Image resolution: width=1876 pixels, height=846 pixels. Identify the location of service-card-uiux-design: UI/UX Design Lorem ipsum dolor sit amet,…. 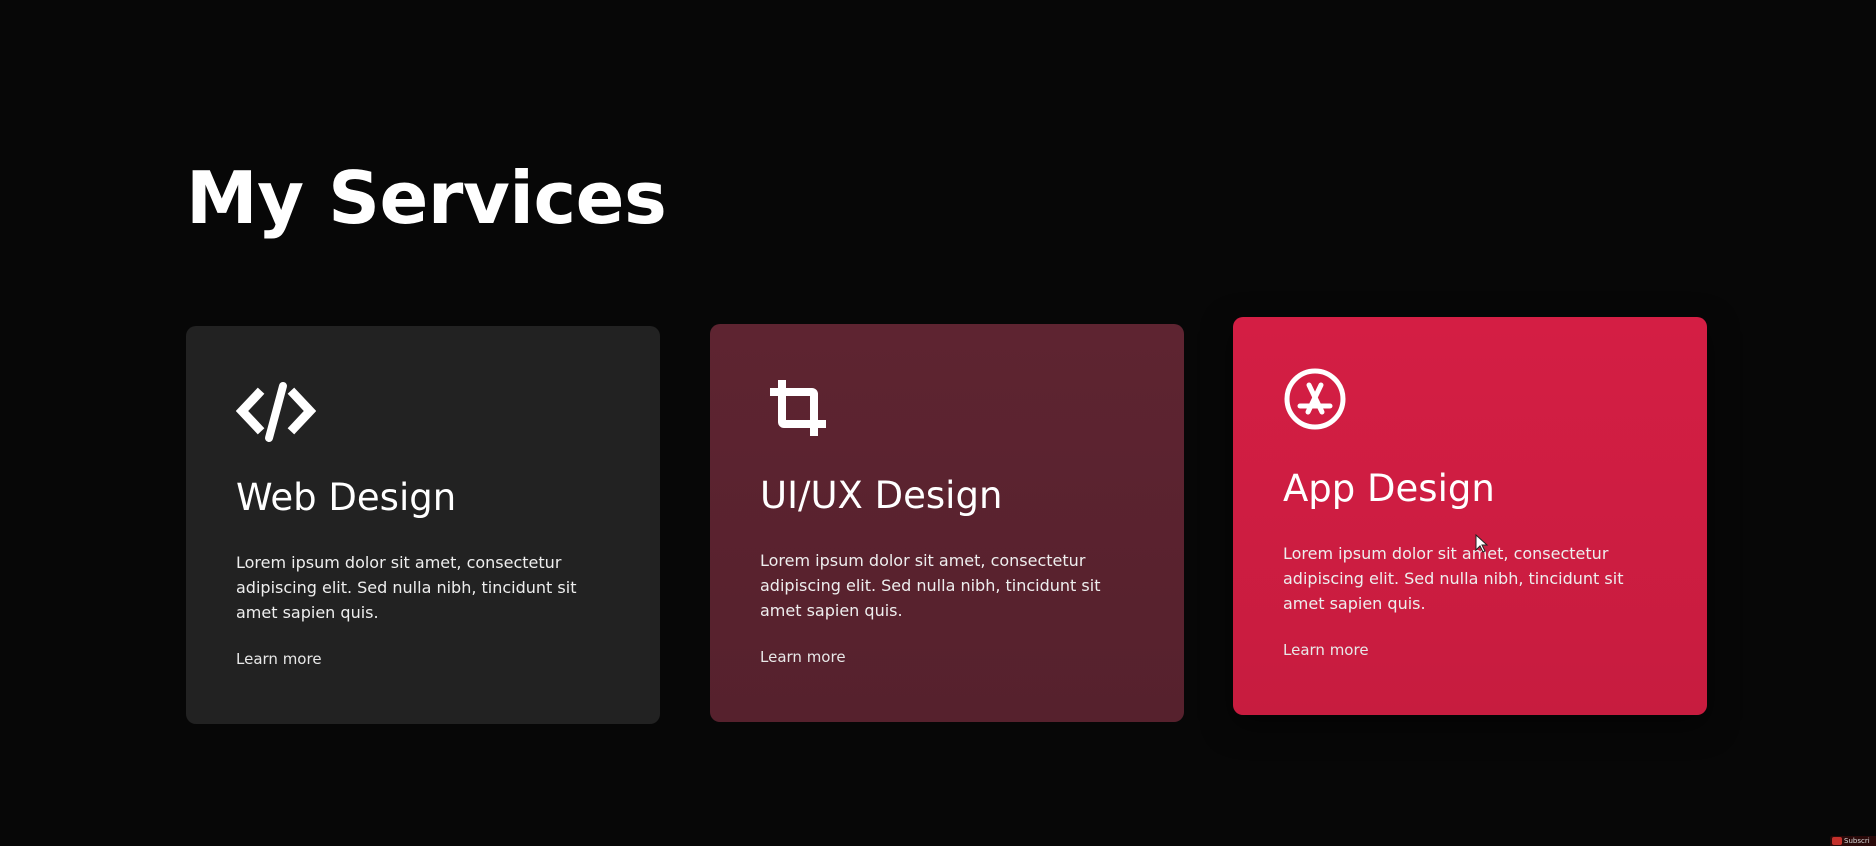
(947, 523).